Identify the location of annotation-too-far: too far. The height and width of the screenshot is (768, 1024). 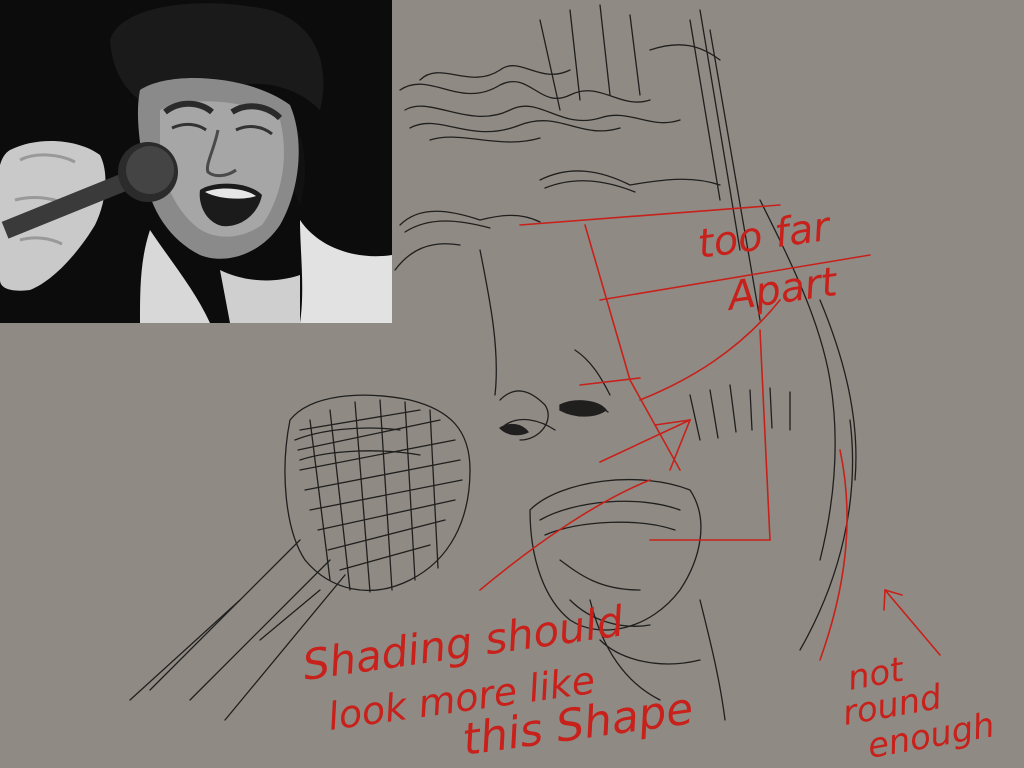
(765, 236).